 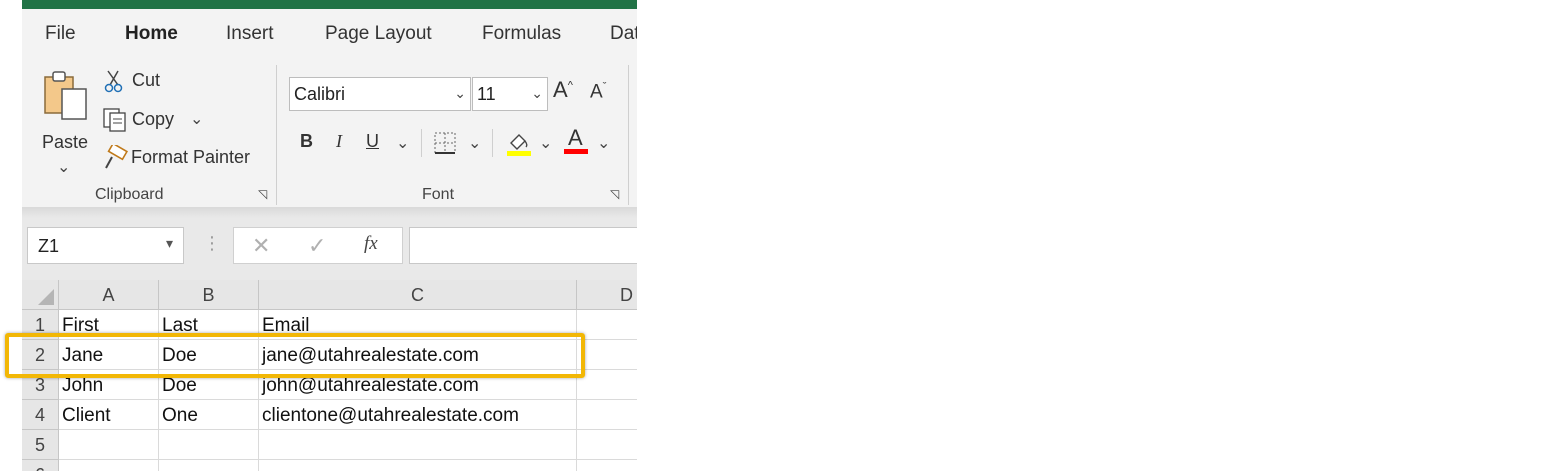 What do you see at coordinates (372, 141) in the screenshot?
I see `underline-button: U` at bounding box center [372, 141].